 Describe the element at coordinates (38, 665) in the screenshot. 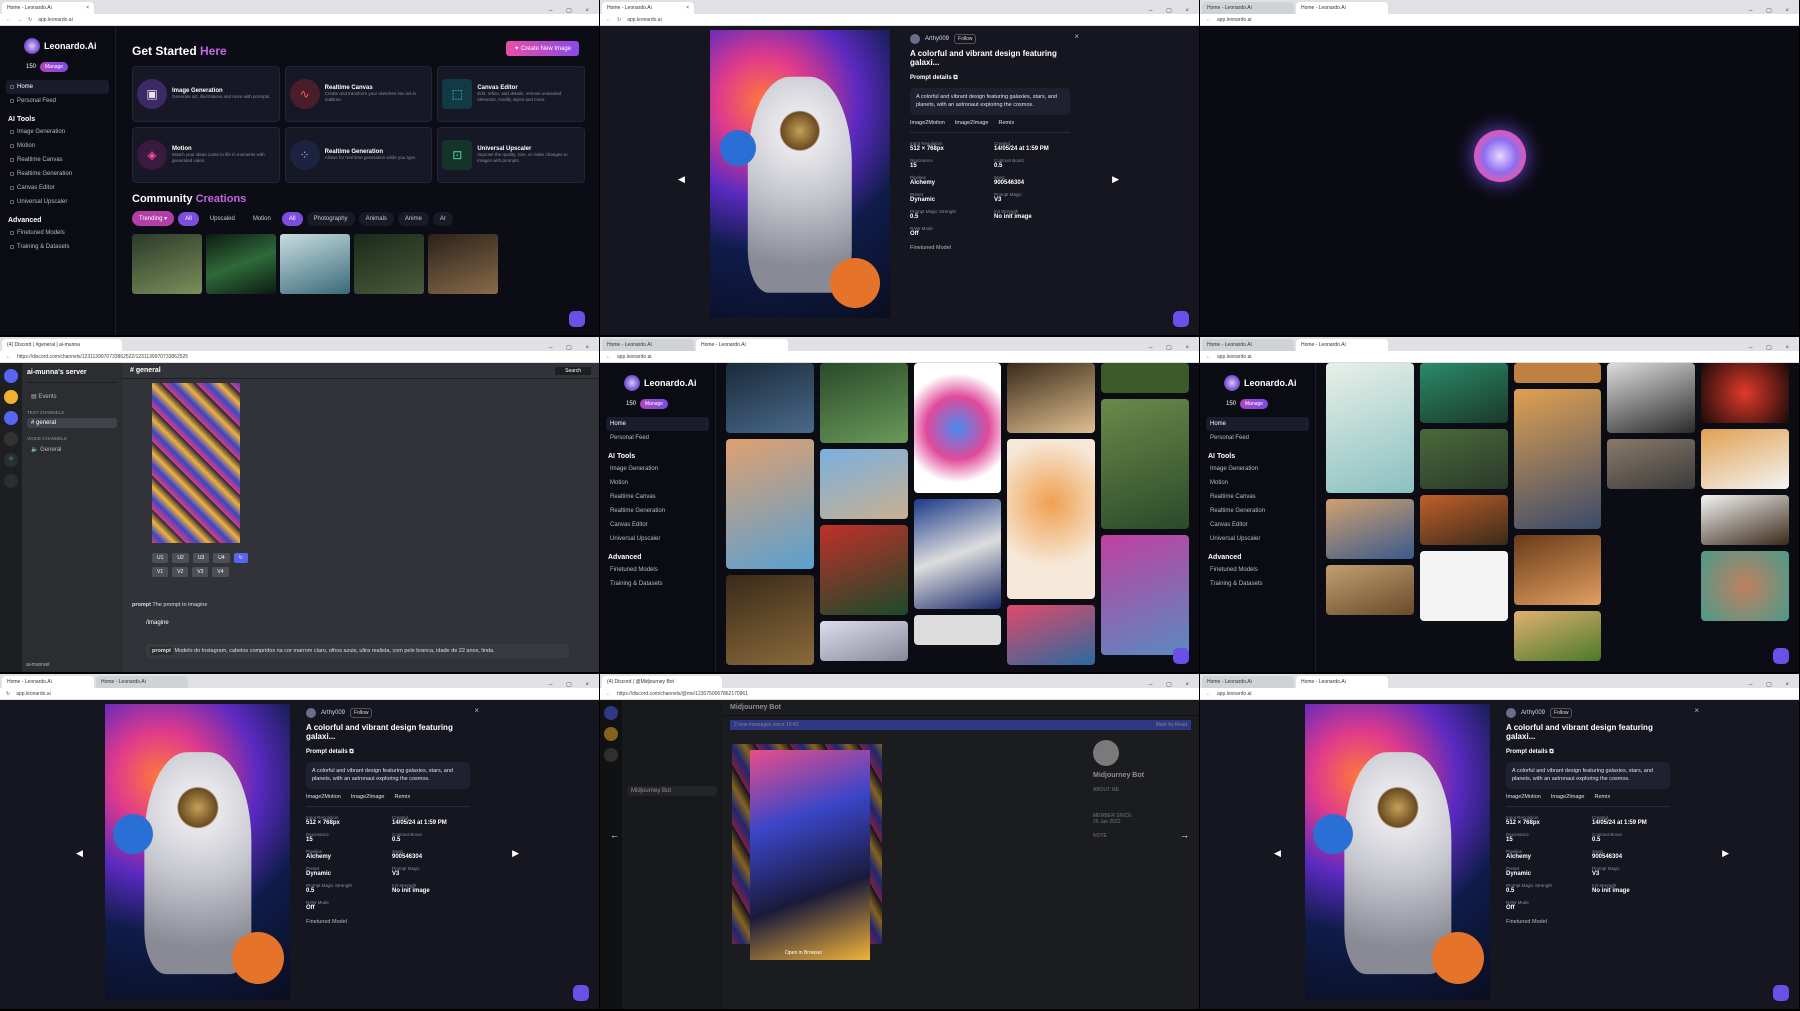

I see `username: ai-munna#` at that location.